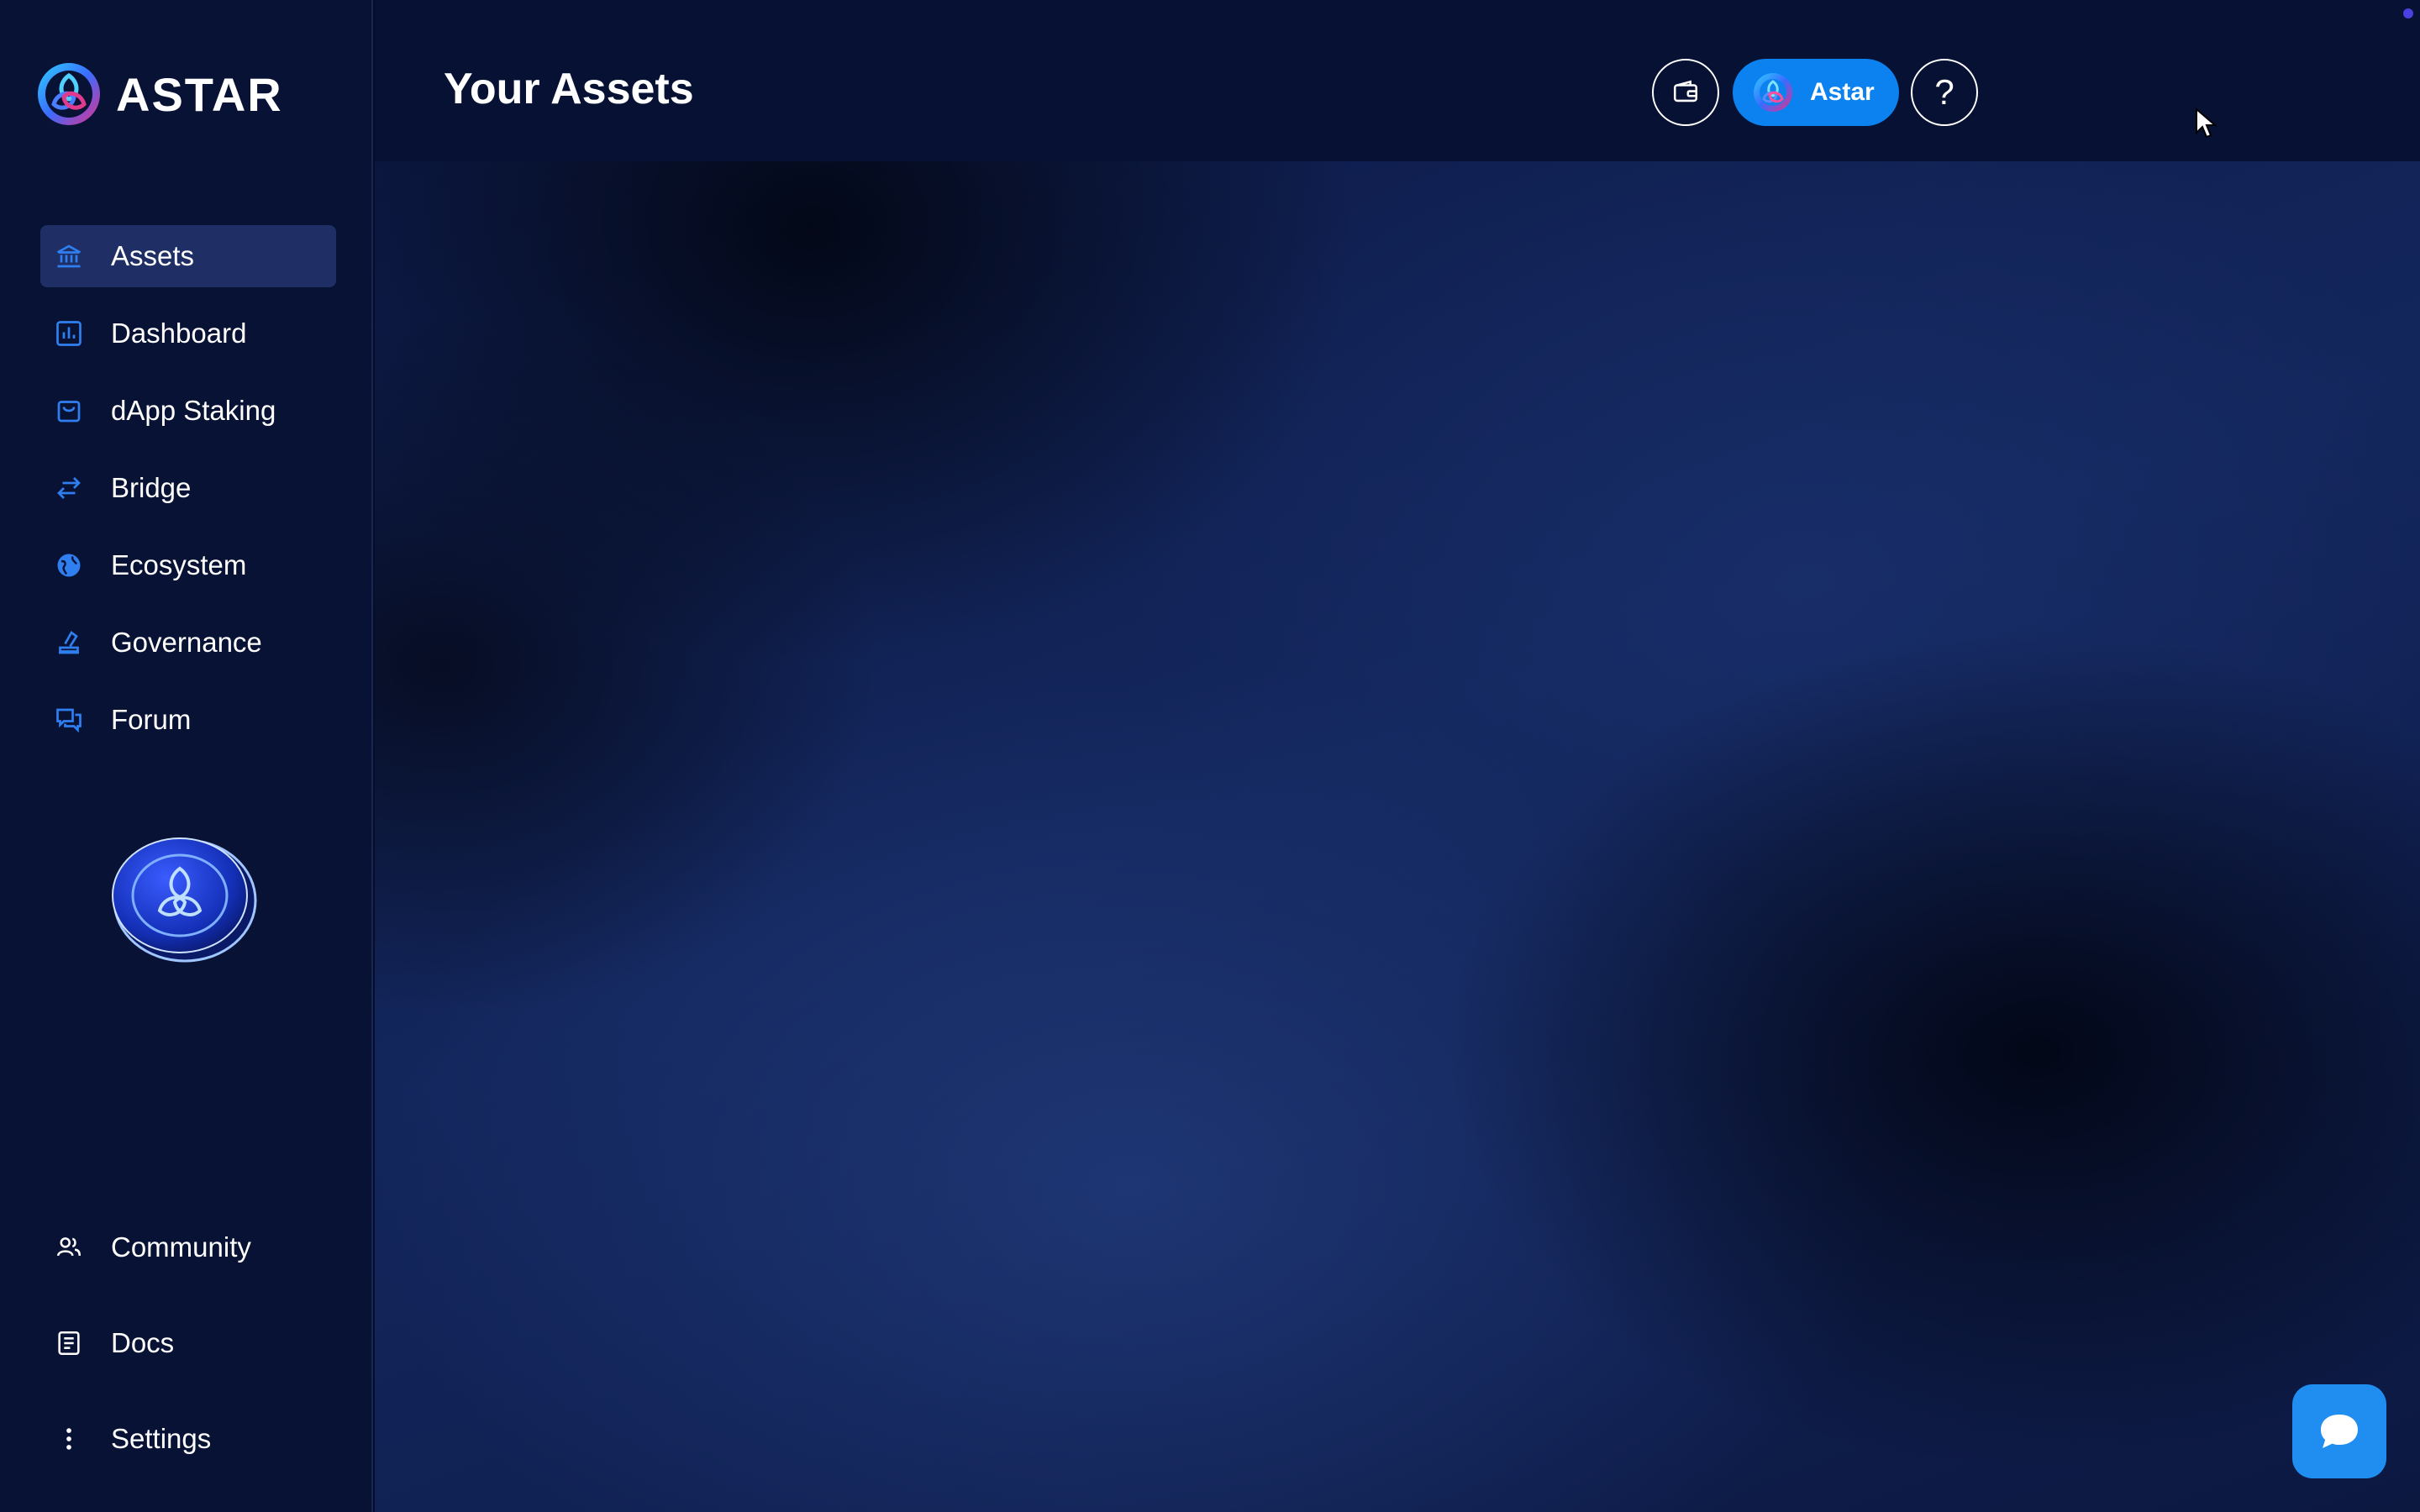 Image resolution: width=2420 pixels, height=1512 pixels. What do you see at coordinates (69, 1439) in the screenshot?
I see `vertical-dots-icon` at bounding box center [69, 1439].